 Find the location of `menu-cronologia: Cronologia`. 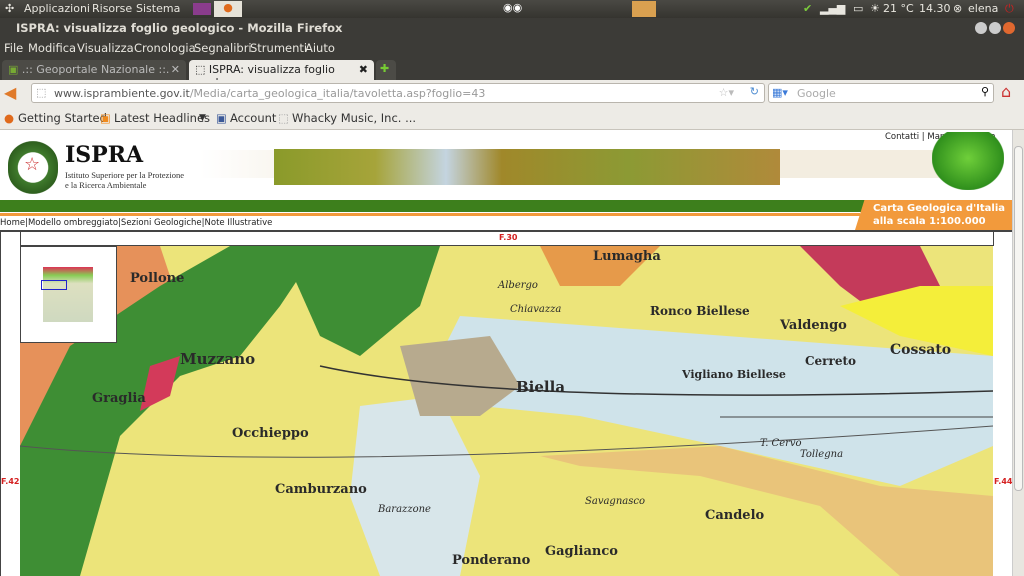

menu-cronologia: Cronologia is located at coordinates (165, 48).